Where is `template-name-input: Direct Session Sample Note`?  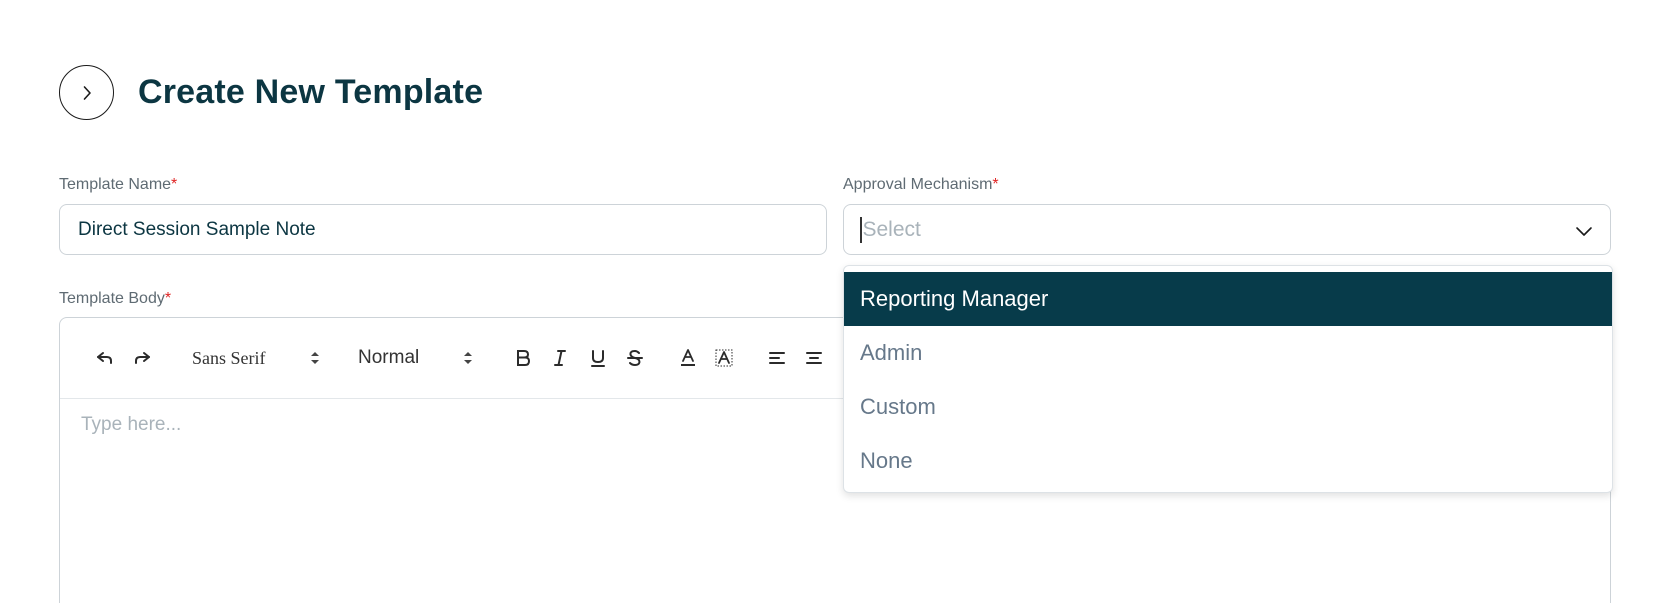
template-name-input: Direct Session Sample Note is located at coordinates (443, 229).